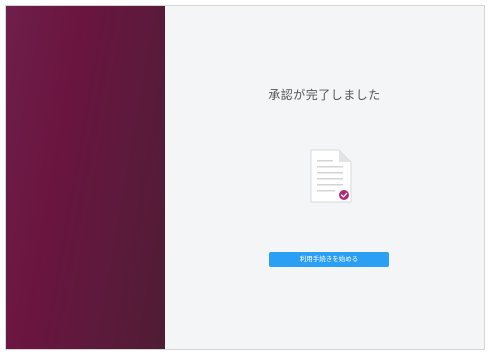 This screenshot has width=491, height=354. I want to click on document-check-icon, so click(331, 176).